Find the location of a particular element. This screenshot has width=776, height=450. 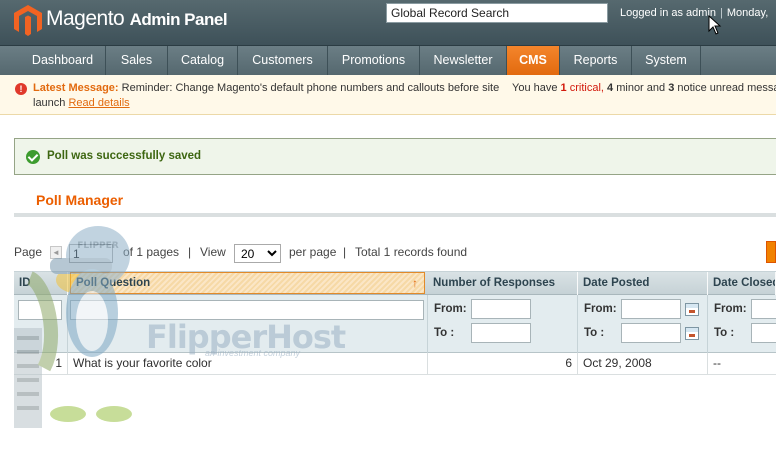

success-text: Poll was successfully saved is located at coordinates (124, 156).